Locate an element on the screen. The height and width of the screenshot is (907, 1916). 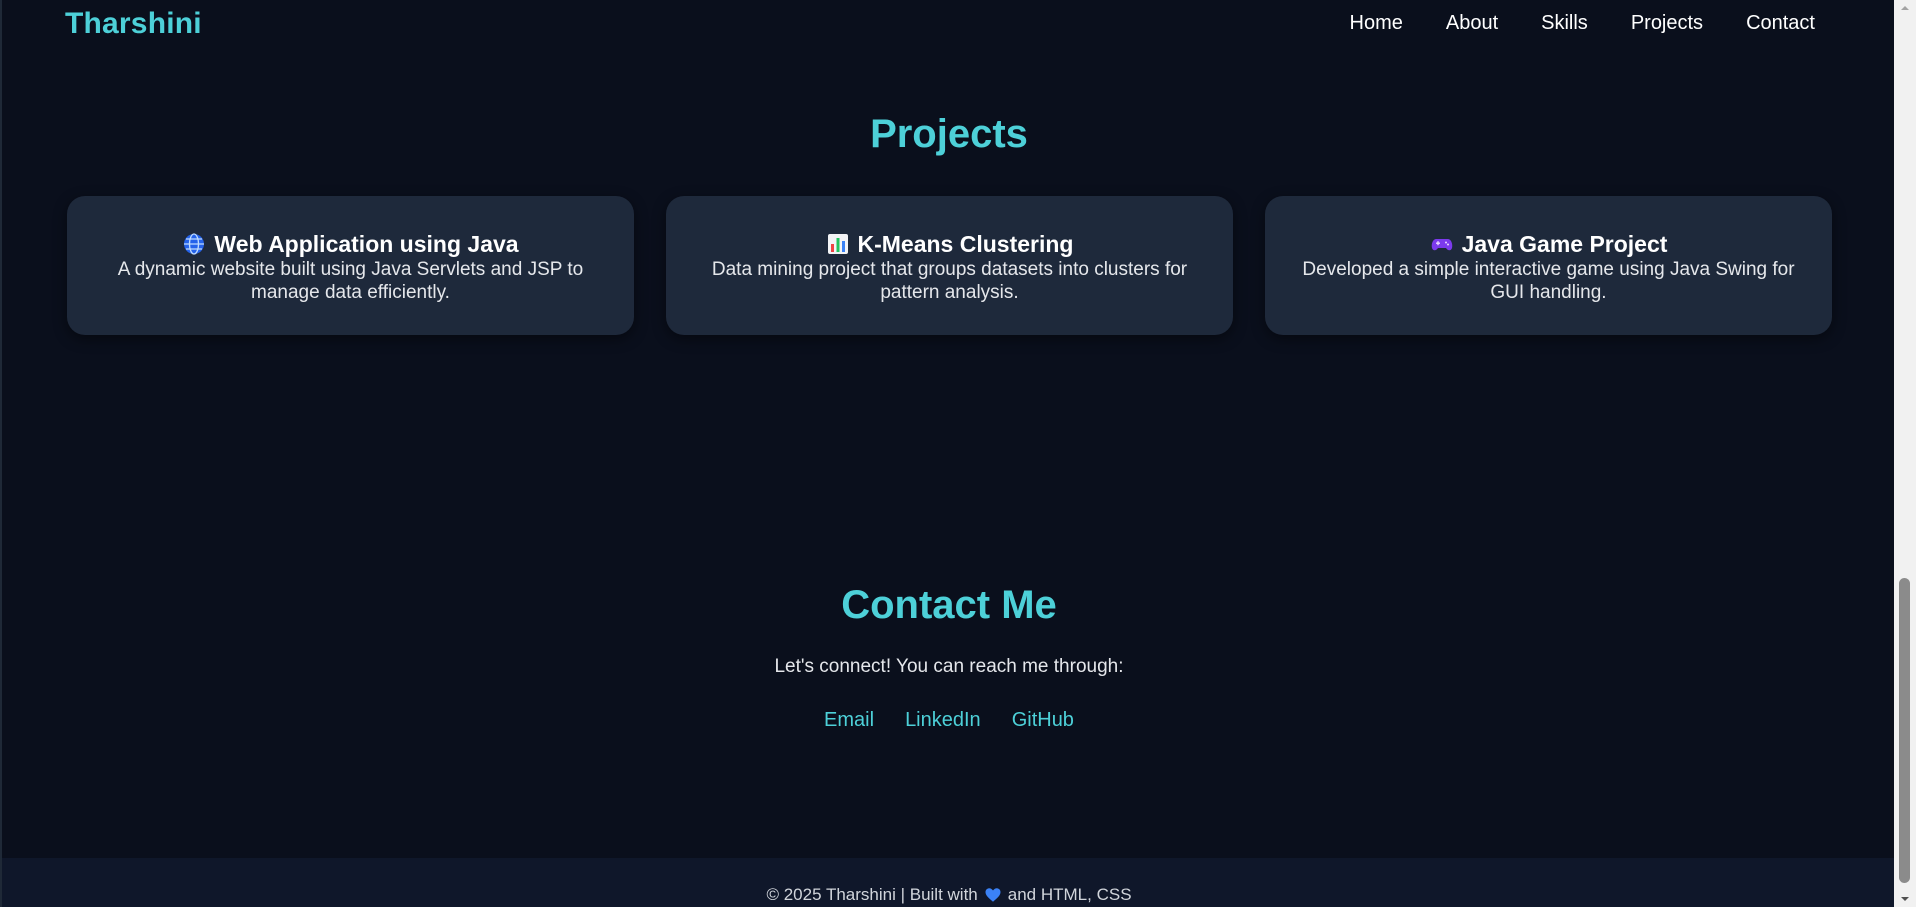
nav-links: Home About Skills Projects Contact is located at coordinates (1582, 23).